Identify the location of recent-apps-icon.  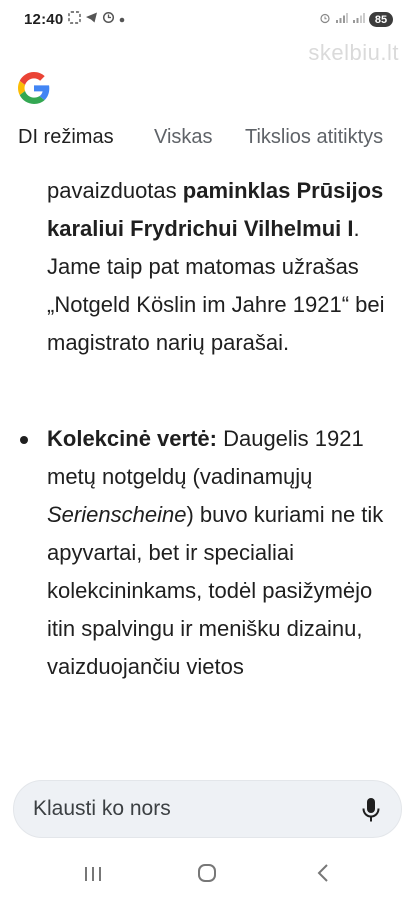
(93, 874).